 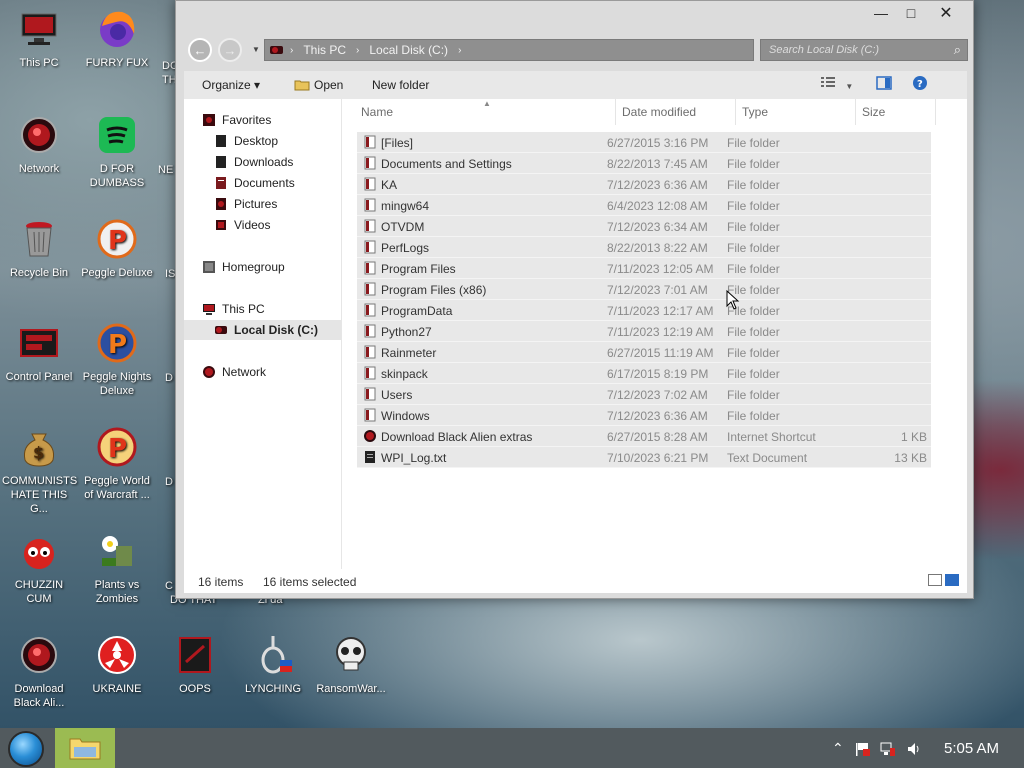 I want to click on flag-icon, so click(x=862, y=749).